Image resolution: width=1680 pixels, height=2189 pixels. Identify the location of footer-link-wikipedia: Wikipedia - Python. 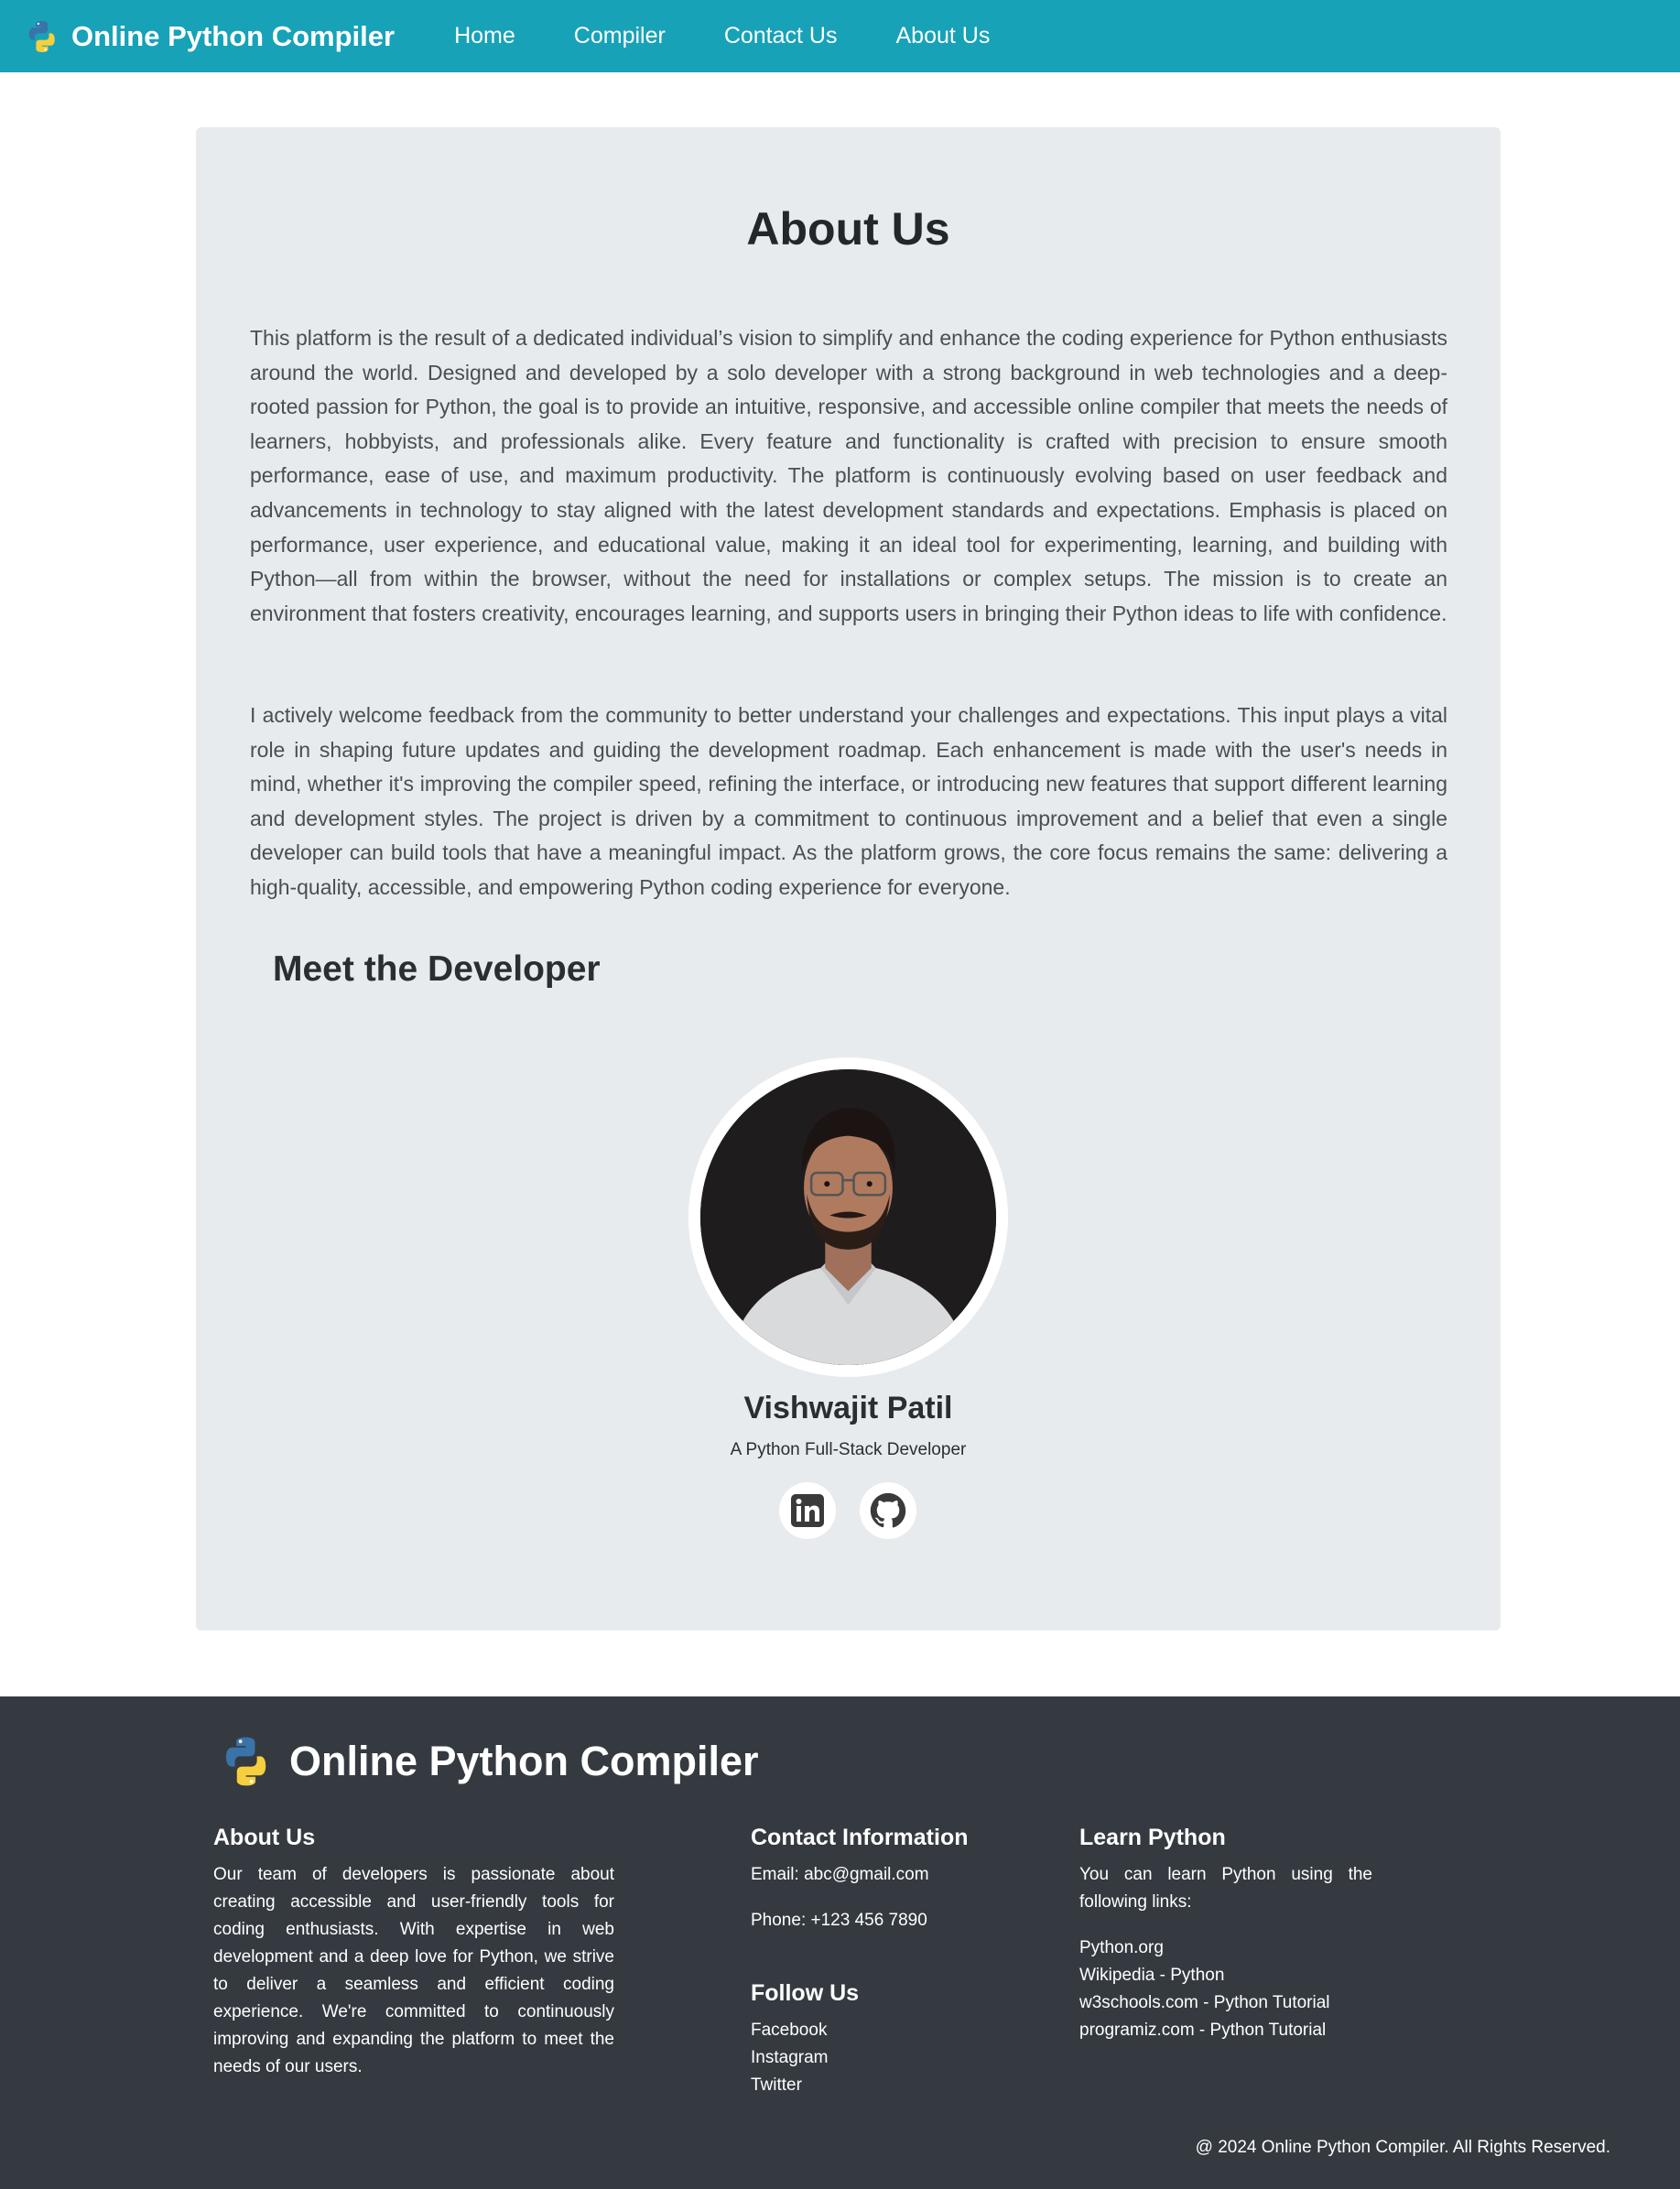
(1204, 1975).